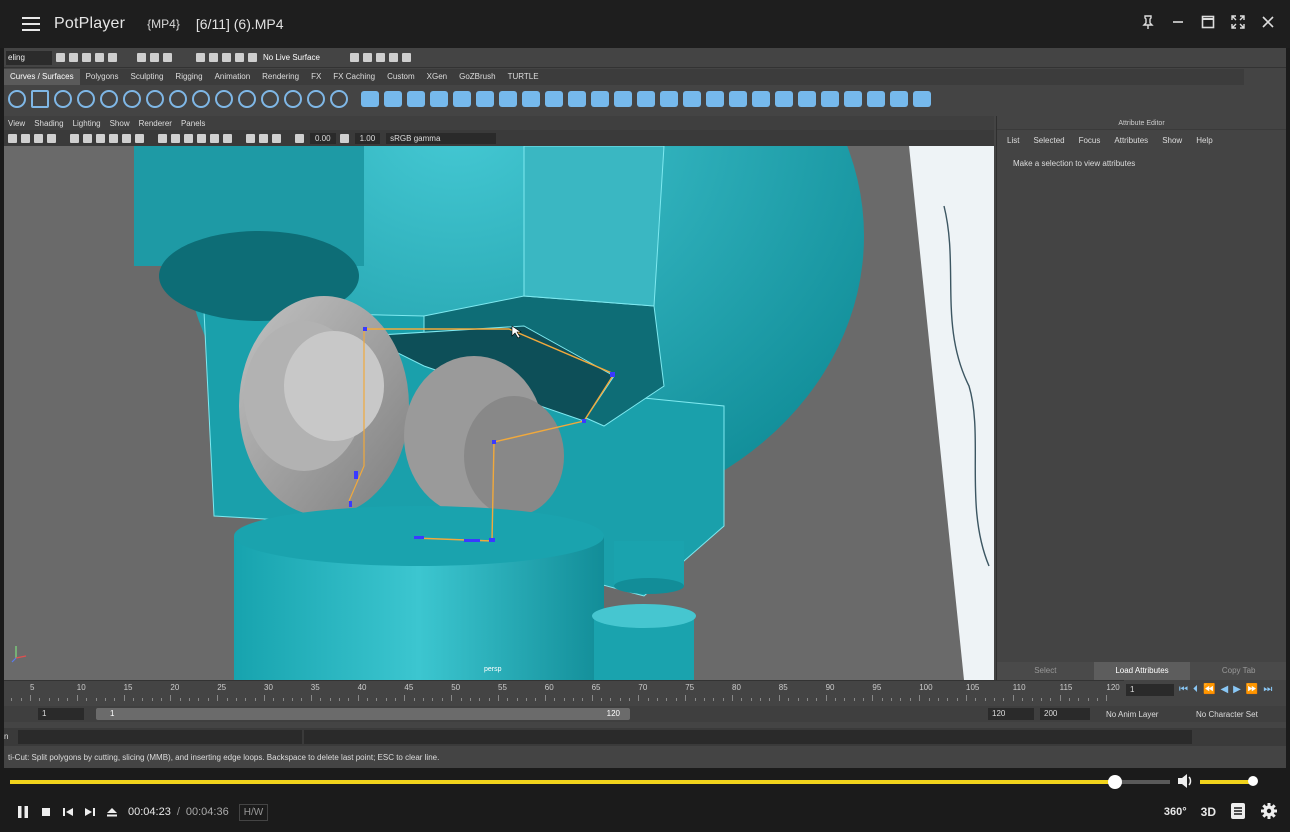  Describe the element at coordinates (692, 99) in the screenshot. I see `project-curve-icon` at that location.